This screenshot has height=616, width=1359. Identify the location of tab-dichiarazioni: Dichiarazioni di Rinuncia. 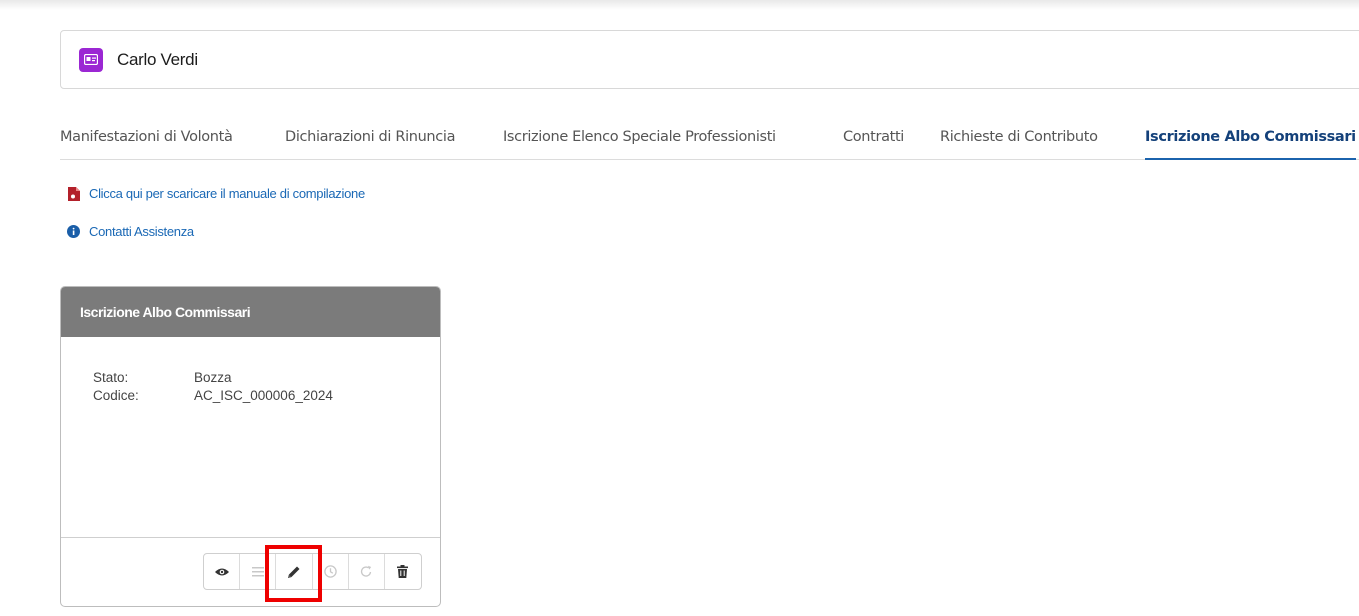
(370, 139).